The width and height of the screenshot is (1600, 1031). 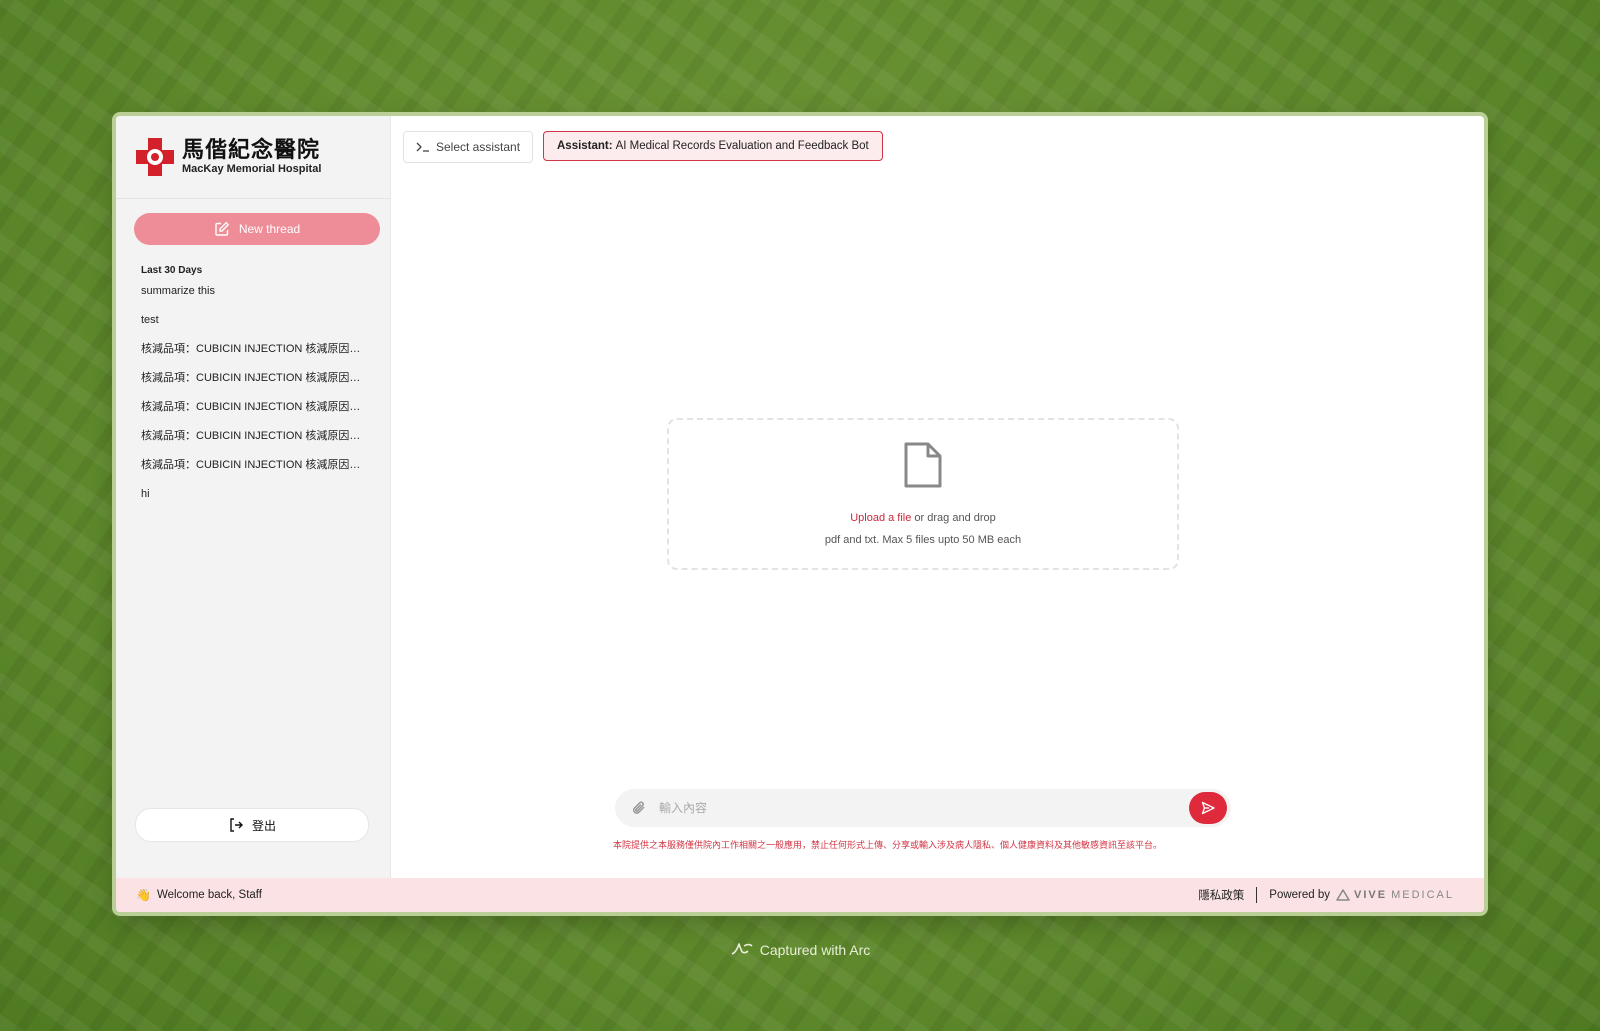 What do you see at coordinates (478, 147) in the screenshot?
I see `select-assistant-label: Select assistant` at bounding box center [478, 147].